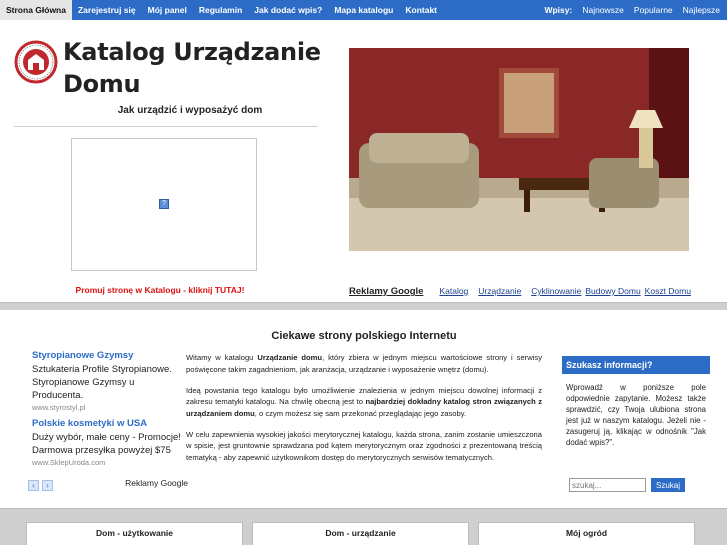 This screenshot has width=727, height=545. I want to click on site-logo-icon, so click(36, 62).